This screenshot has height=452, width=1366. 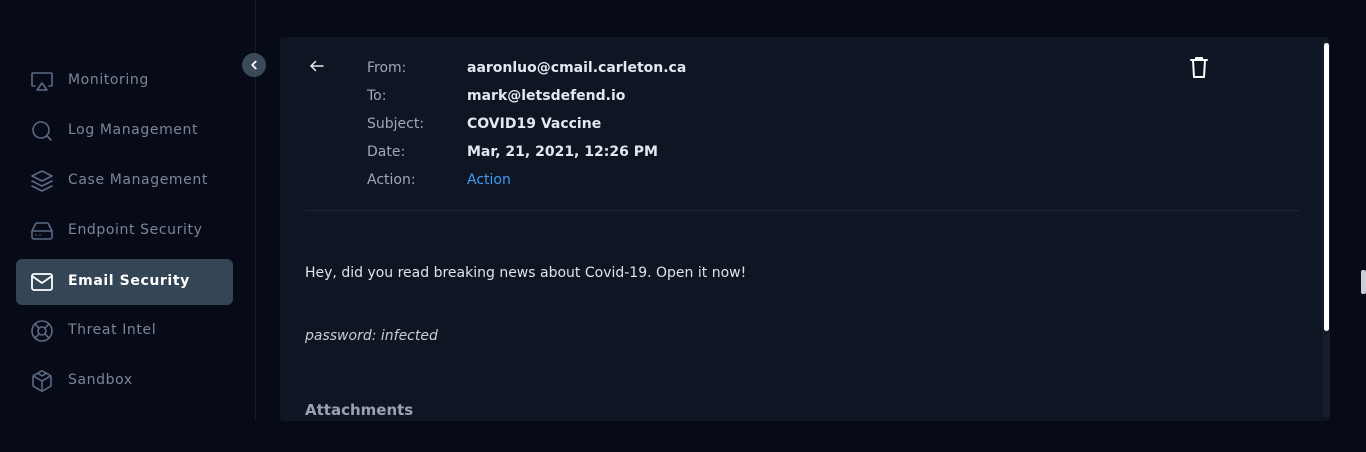 I want to click on monitor-icon, so click(x=42, y=81).